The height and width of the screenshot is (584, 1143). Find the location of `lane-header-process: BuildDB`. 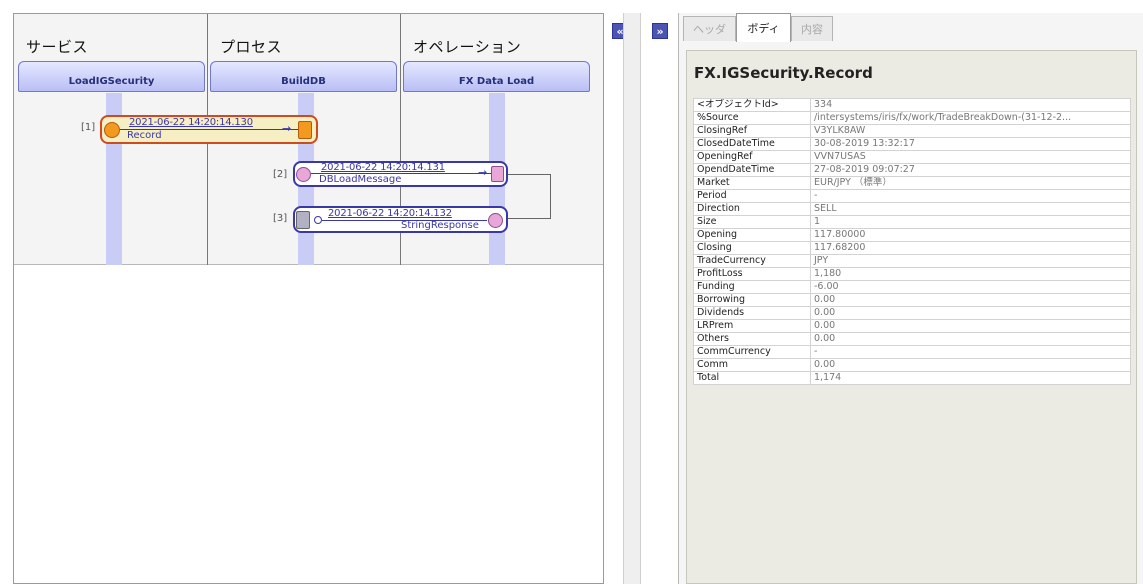

lane-header-process: BuildDB is located at coordinates (303, 76).